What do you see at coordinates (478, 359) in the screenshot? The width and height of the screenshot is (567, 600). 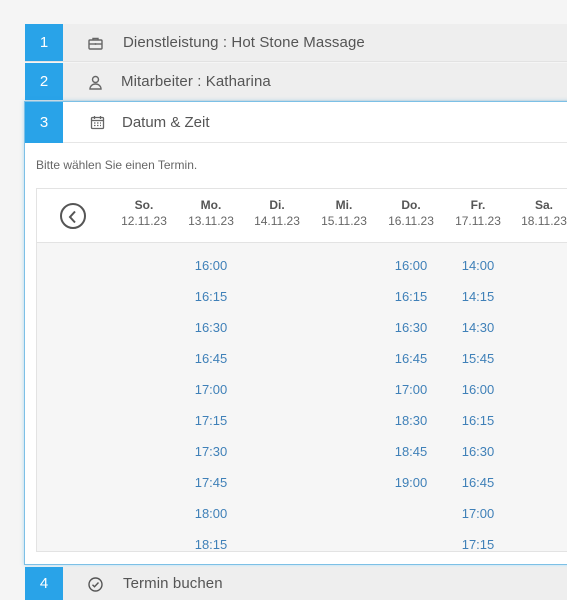 I see `time-slot: 15:45` at bounding box center [478, 359].